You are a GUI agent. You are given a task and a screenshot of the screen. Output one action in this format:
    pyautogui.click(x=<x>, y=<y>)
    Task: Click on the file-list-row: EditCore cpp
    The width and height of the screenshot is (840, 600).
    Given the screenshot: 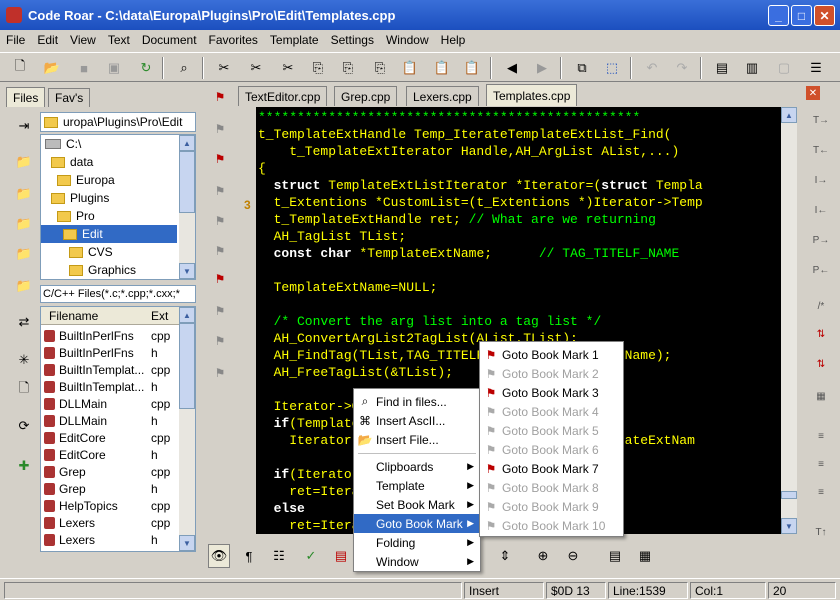 What is the action you would take?
    pyautogui.click(x=110, y=437)
    